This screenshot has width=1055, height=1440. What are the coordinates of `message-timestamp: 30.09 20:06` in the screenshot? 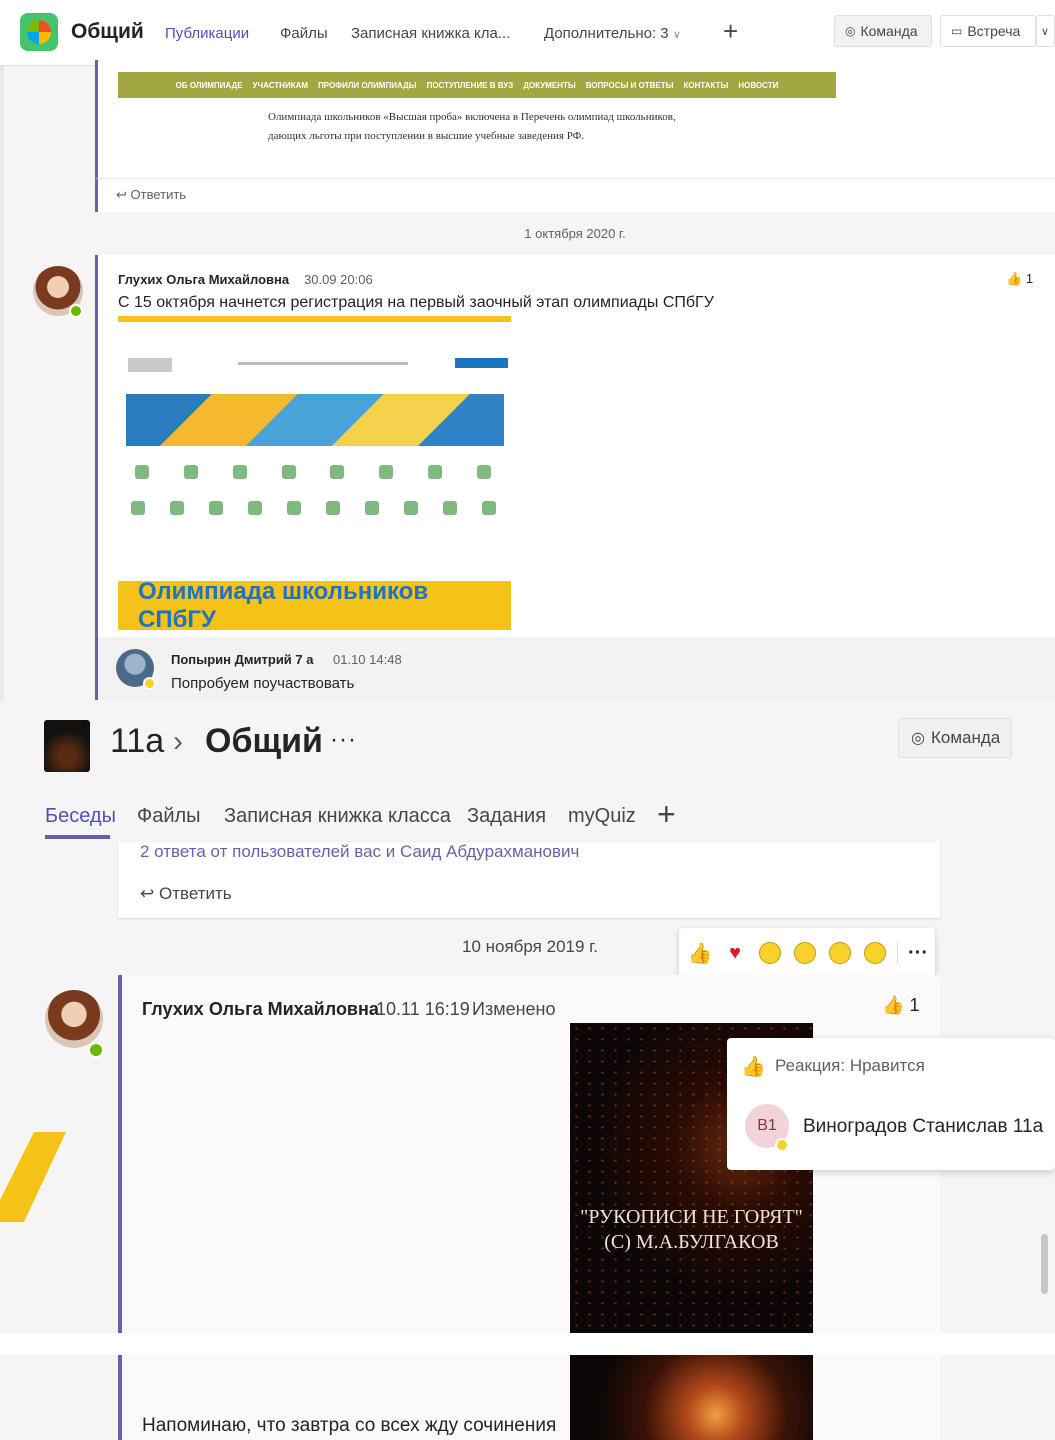 It's located at (338, 279).